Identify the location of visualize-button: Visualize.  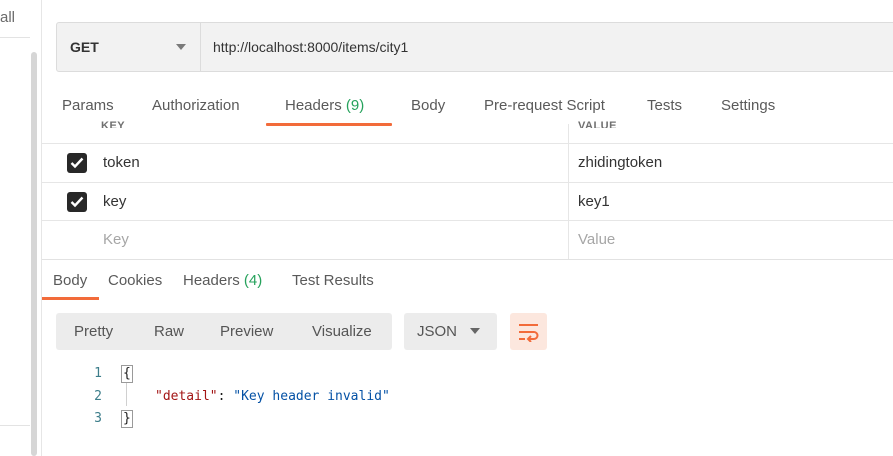
(342, 331).